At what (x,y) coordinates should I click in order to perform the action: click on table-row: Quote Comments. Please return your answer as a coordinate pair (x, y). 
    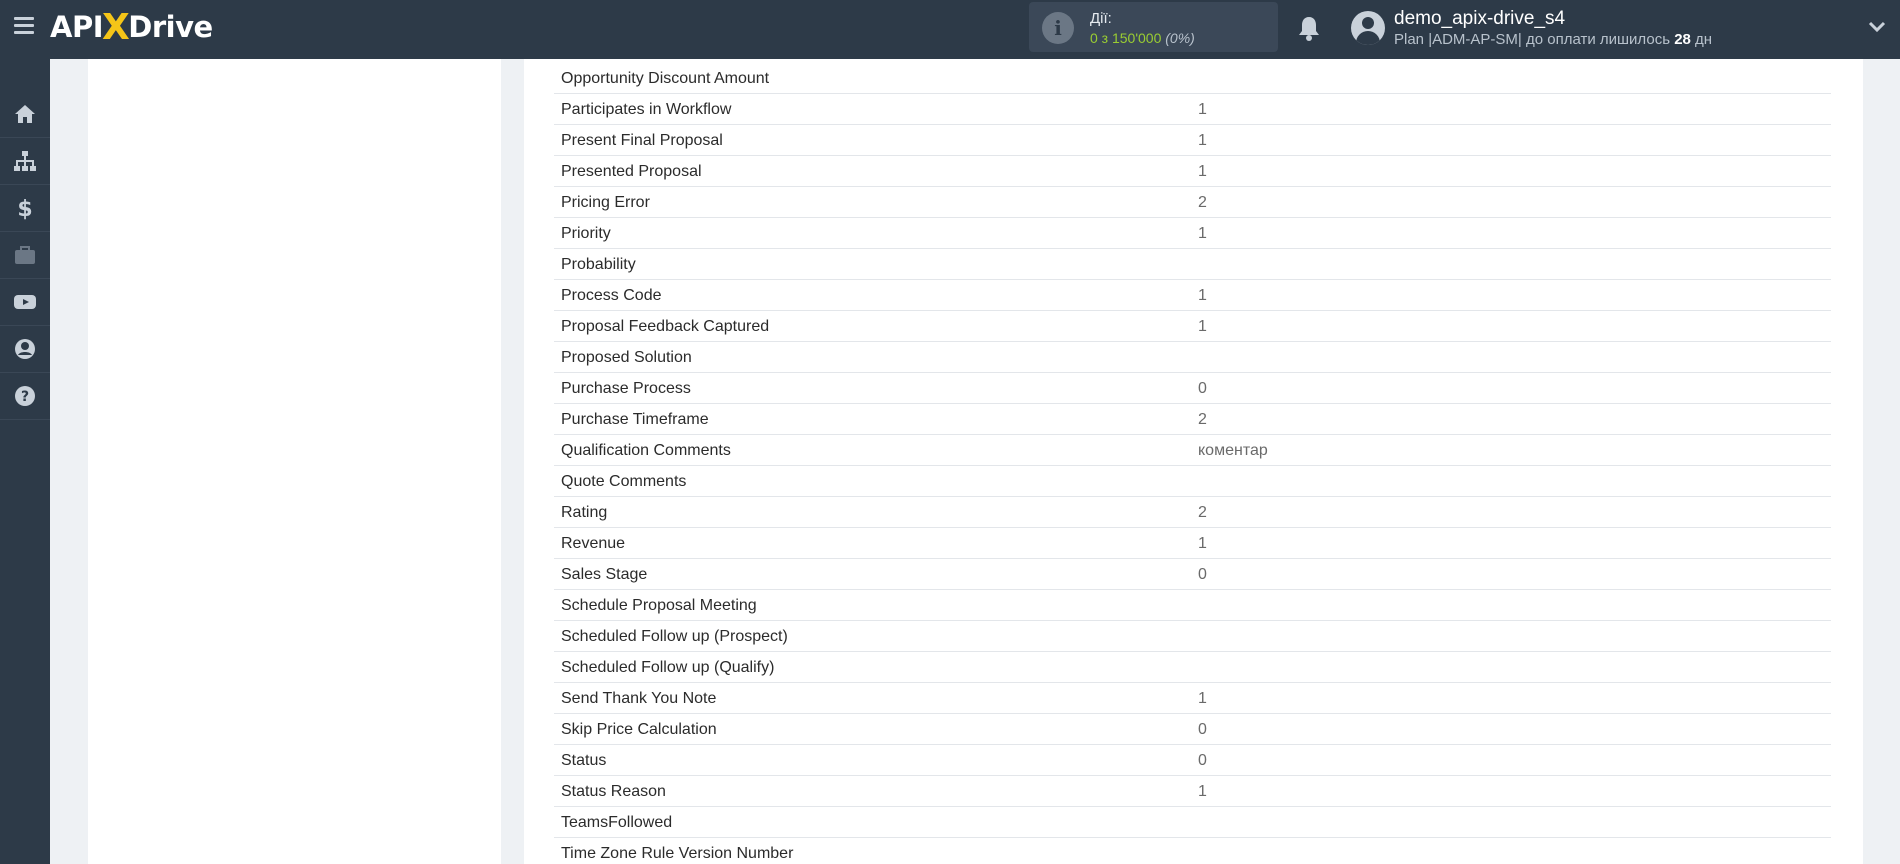
    Looking at the image, I should click on (1192, 481).